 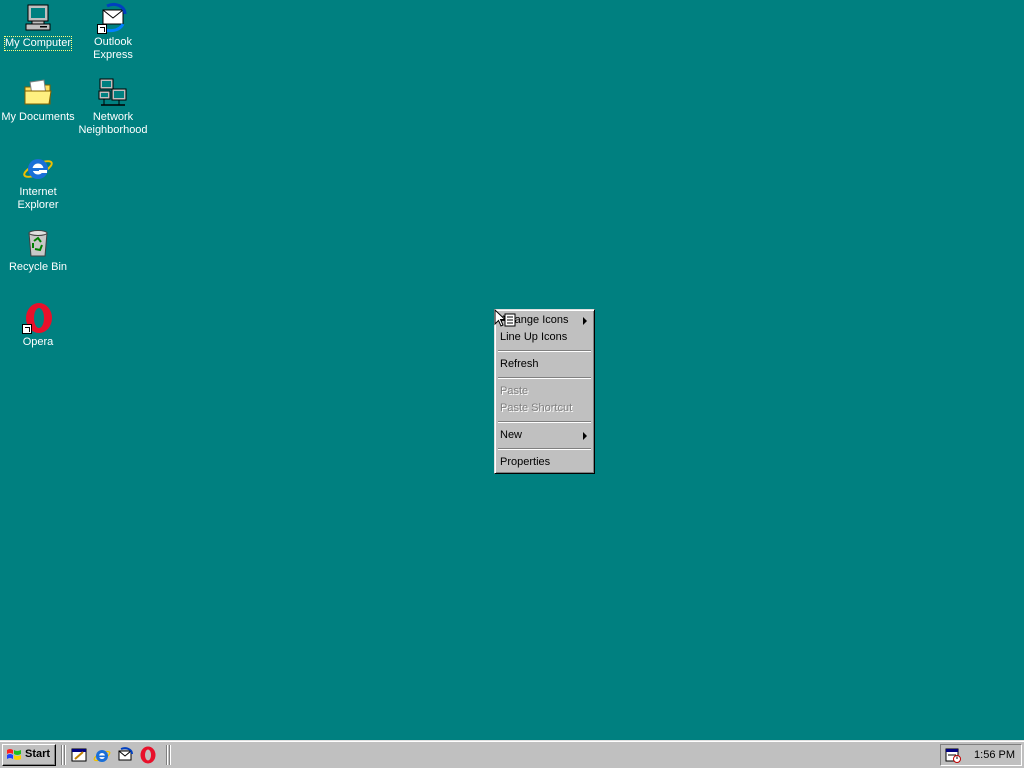 What do you see at coordinates (113, 48) in the screenshot?
I see `desktop-icon-label: Outlook Express` at bounding box center [113, 48].